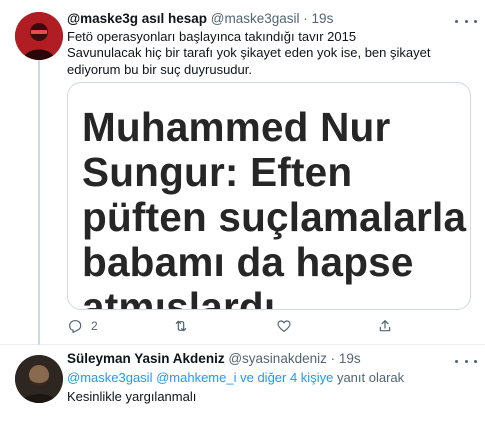 The height and width of the screenshot is (434, 485). What do you see at coordinates (179, 297) in the screenshot?
I see `media-line: atmışlardı` at bounding box center [179, 297].